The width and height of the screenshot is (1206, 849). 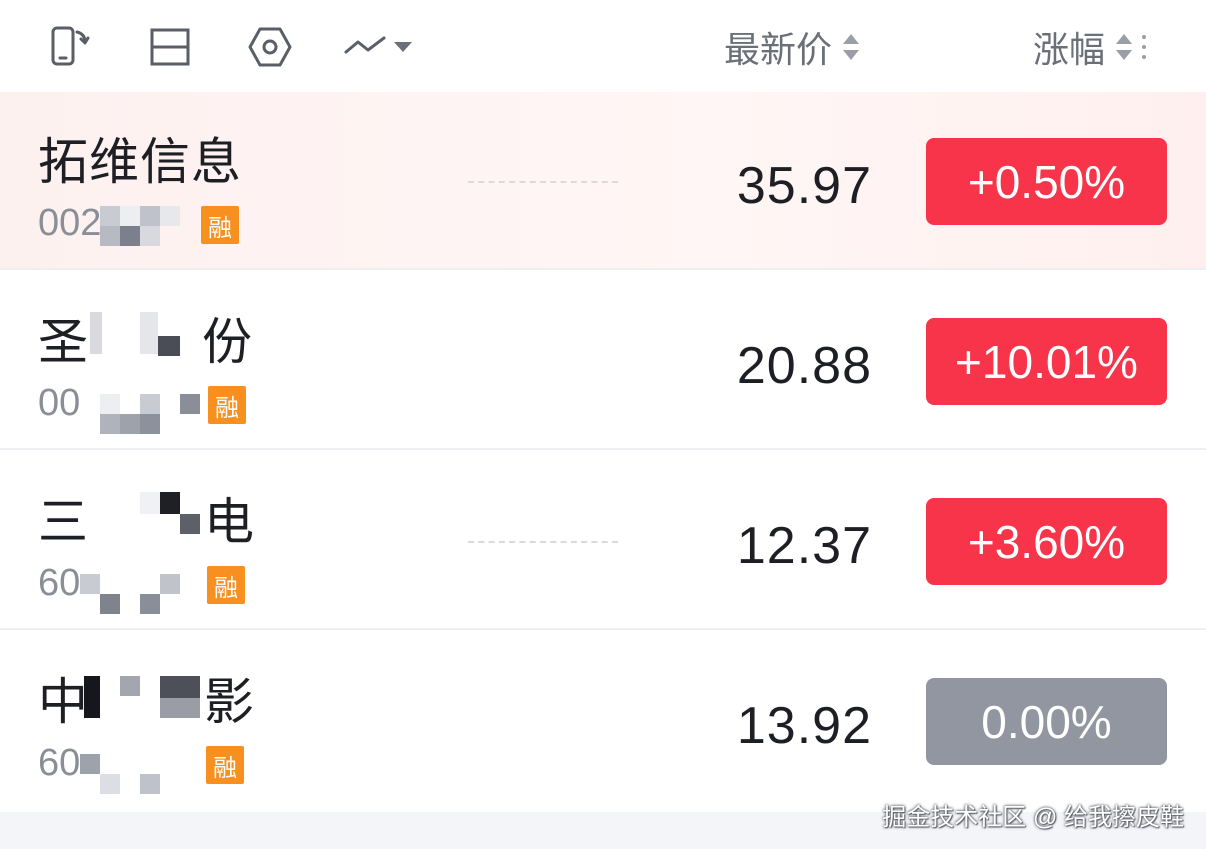 What do you see at coordinates (63, 702) in the screenshot?
I see `stock-name-first: 中` at bounding box center [63, 702].